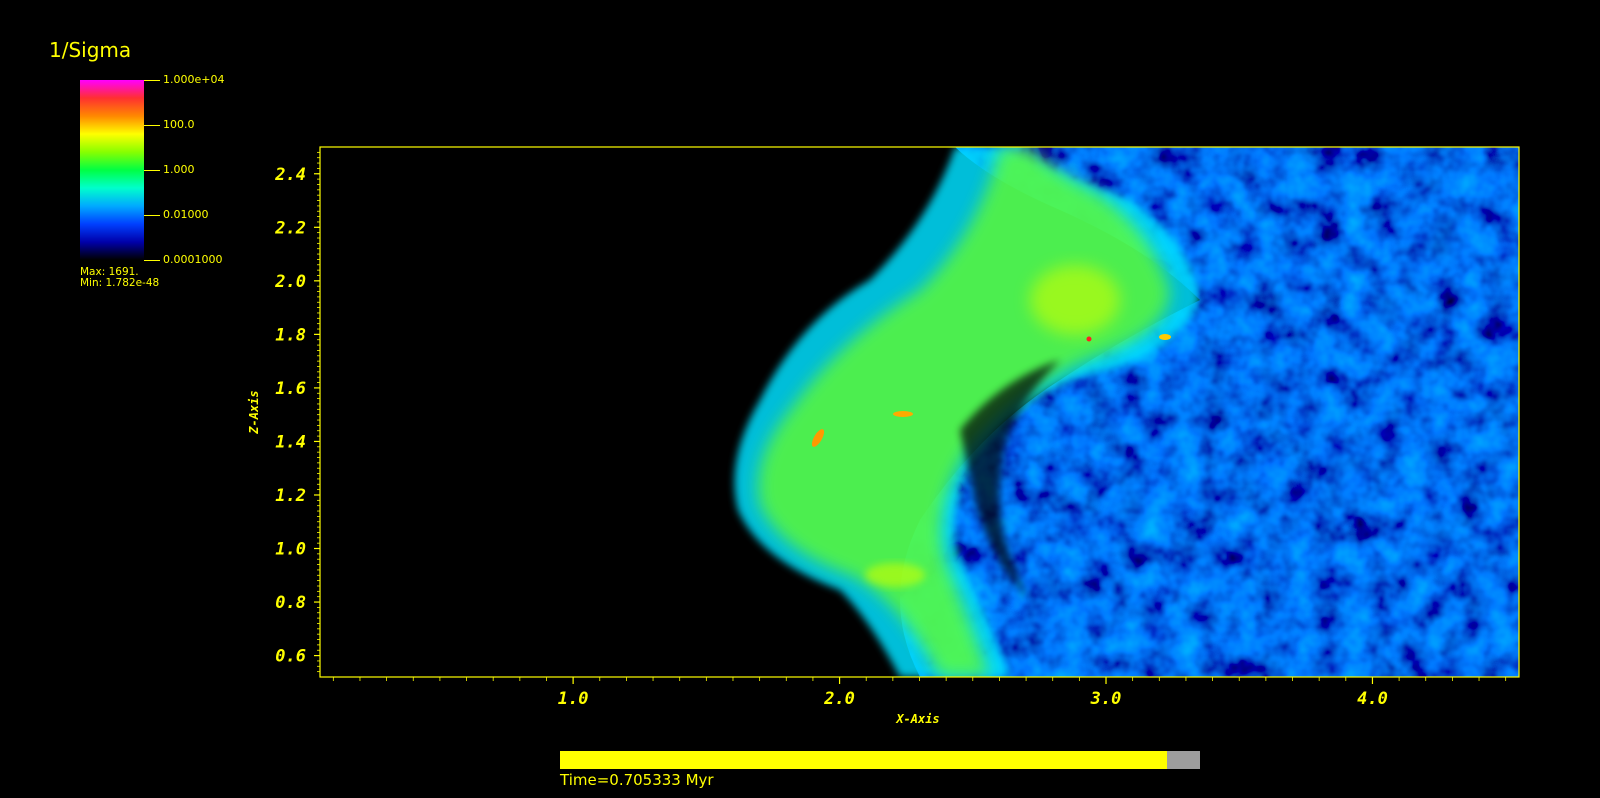 This screenshot has width=1600, height=798. I want to click on y-tick-label: 1.8, so click(290, 335).